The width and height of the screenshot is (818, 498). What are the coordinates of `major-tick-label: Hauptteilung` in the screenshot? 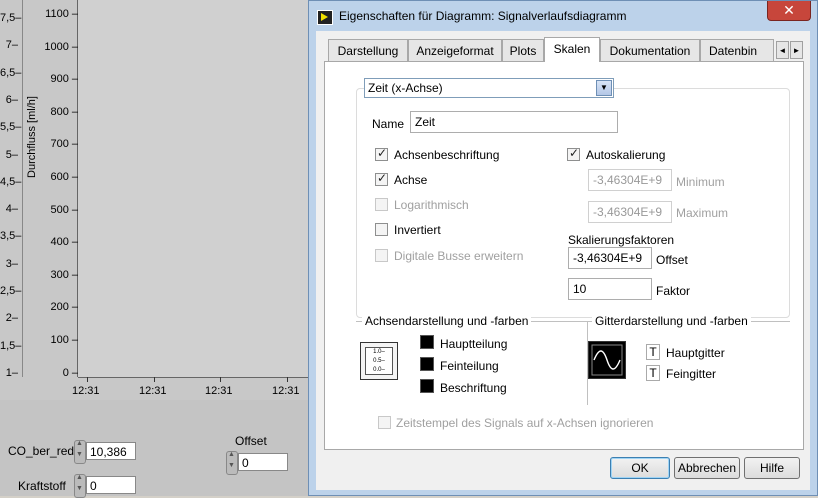 It's located at (474, 344).